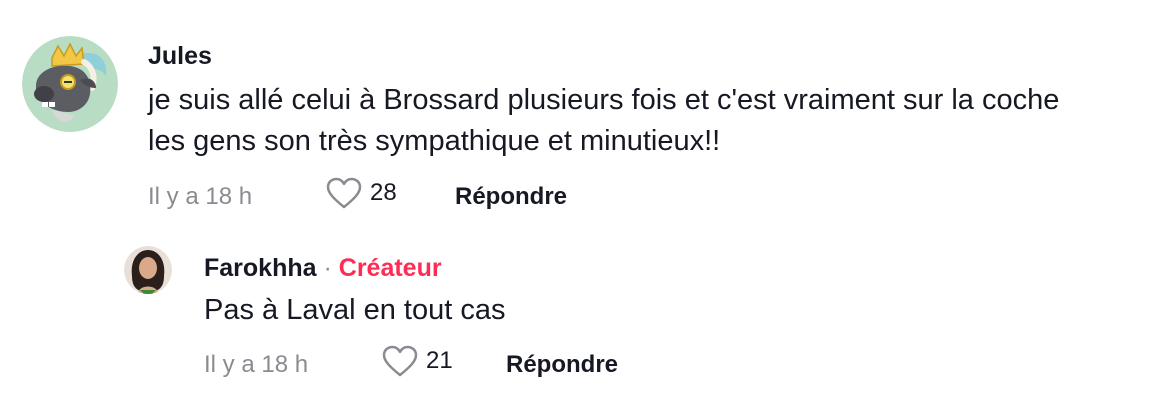 This screenshot has width=1162, height=416. What do you see at coordinates (355, 310) in the screenshot?
I see `comment-text: Pas à Laval en tout cas` at bounding box center [355, 310].